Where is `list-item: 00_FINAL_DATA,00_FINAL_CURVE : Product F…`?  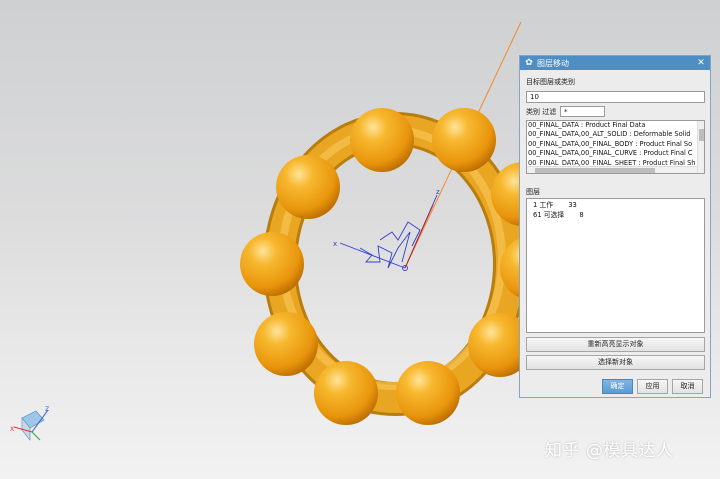 list-item: 00_FINAL_DATA,00_FINAL_CURVE : Product F… is located at coordinates (615, 153).